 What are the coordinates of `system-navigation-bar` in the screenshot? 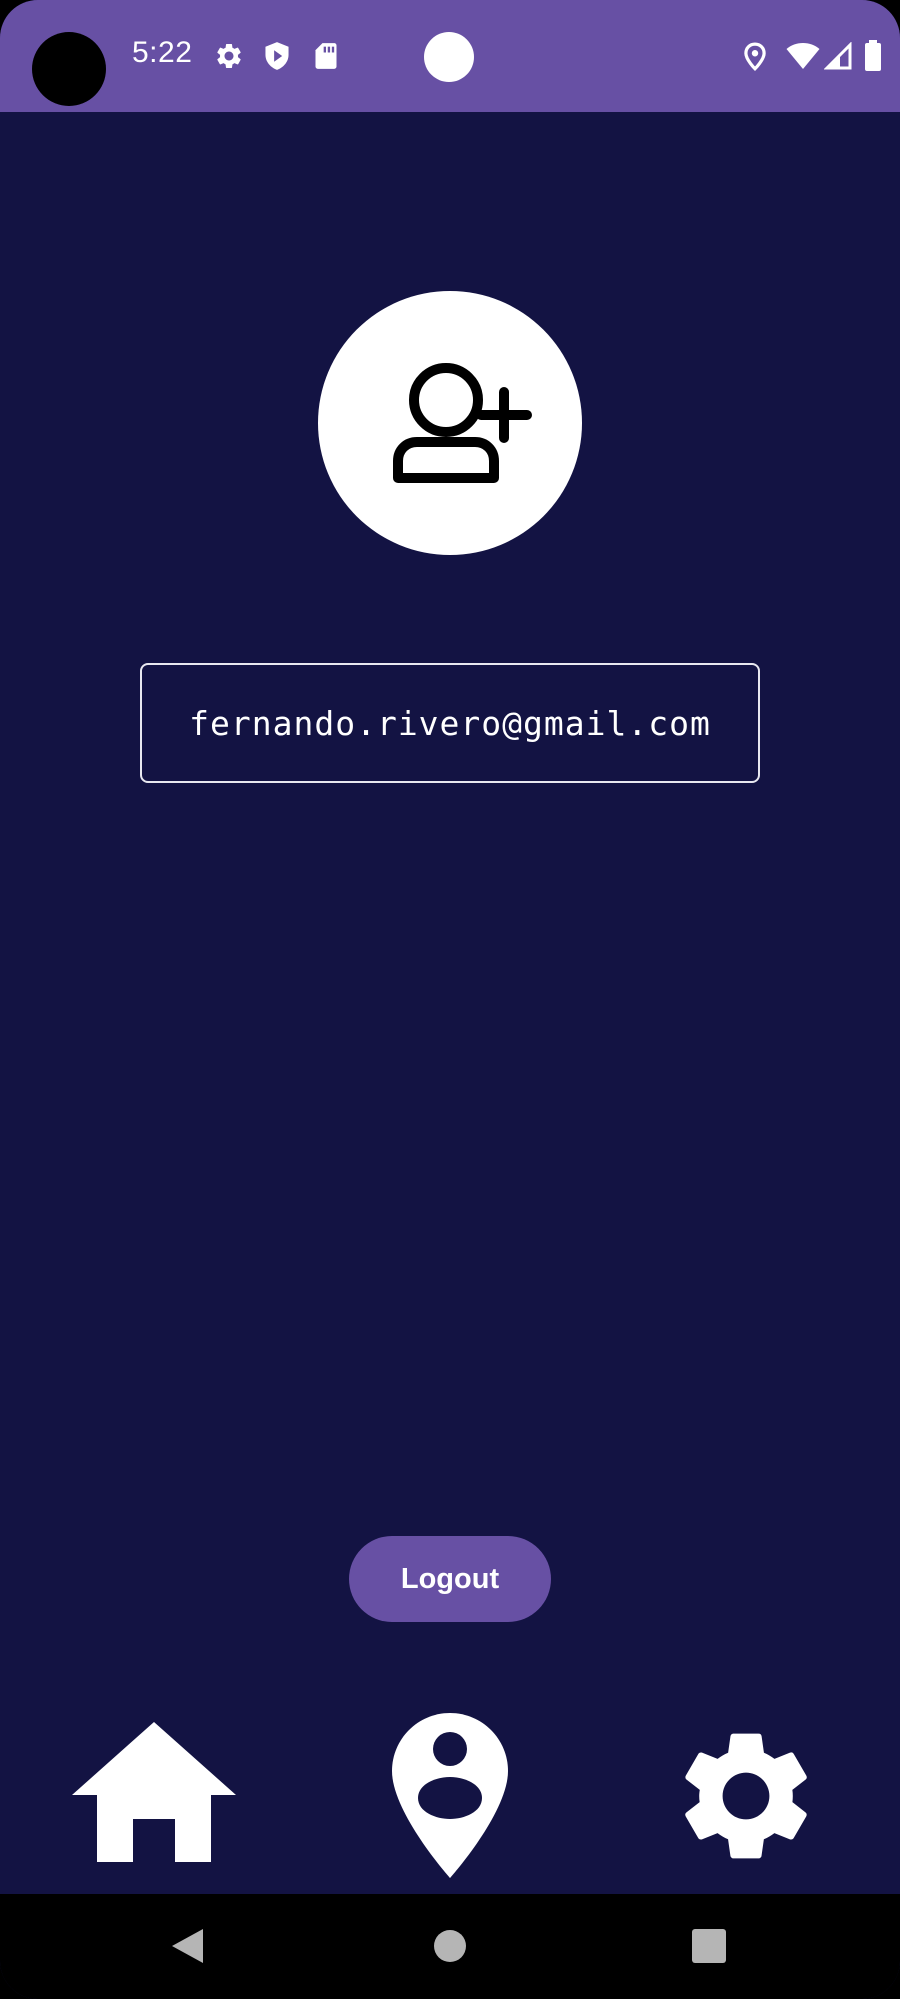 It's located at (450, 1946).